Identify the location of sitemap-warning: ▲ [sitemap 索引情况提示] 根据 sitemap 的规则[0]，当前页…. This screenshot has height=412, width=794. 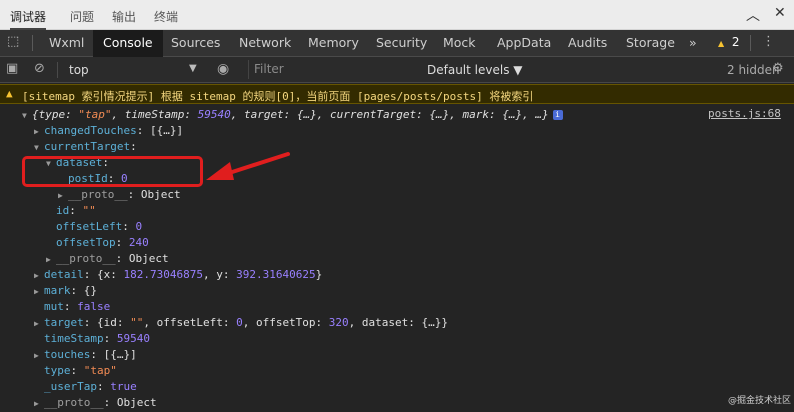
(397, 94).